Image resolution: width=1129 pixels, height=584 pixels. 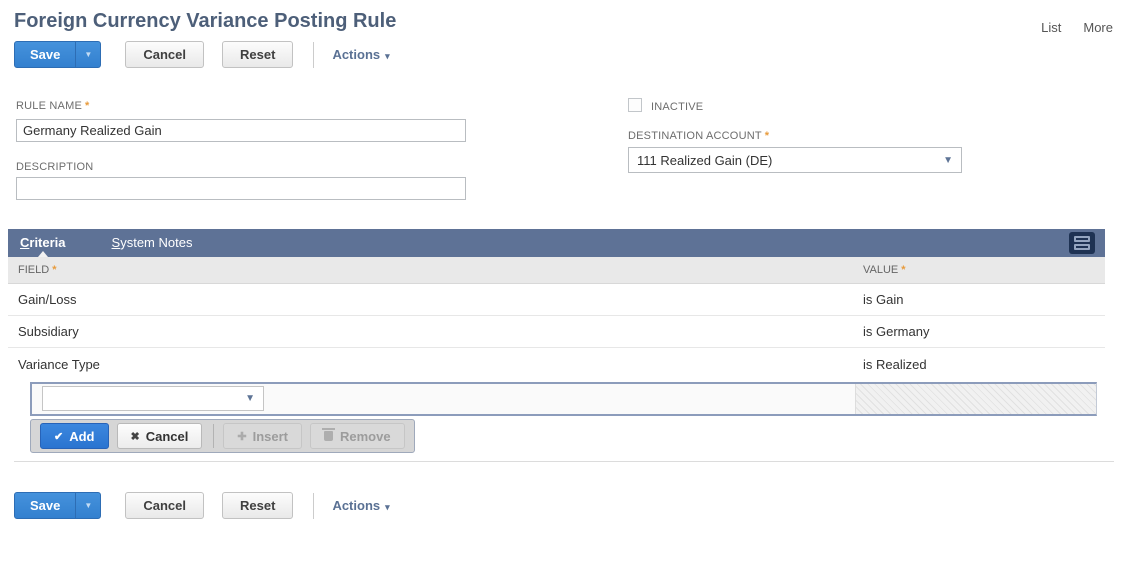 What do you see at coordinates (241, 130) in the screenshot?
I see `rule-name-input` at bounding box center [241, 130].